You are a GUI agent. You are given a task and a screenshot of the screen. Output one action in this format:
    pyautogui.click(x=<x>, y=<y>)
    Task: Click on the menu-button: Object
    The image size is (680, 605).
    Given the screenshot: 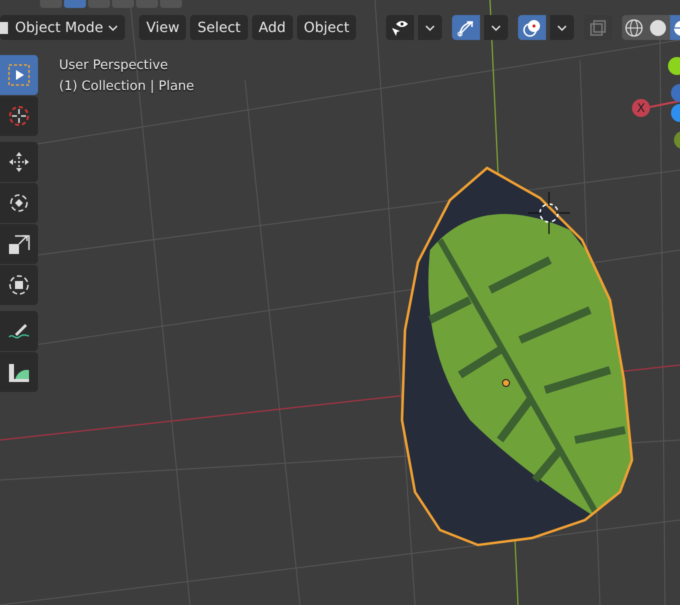 What is the action you would take?
    pyautogui.click(x=326, y=27)
    